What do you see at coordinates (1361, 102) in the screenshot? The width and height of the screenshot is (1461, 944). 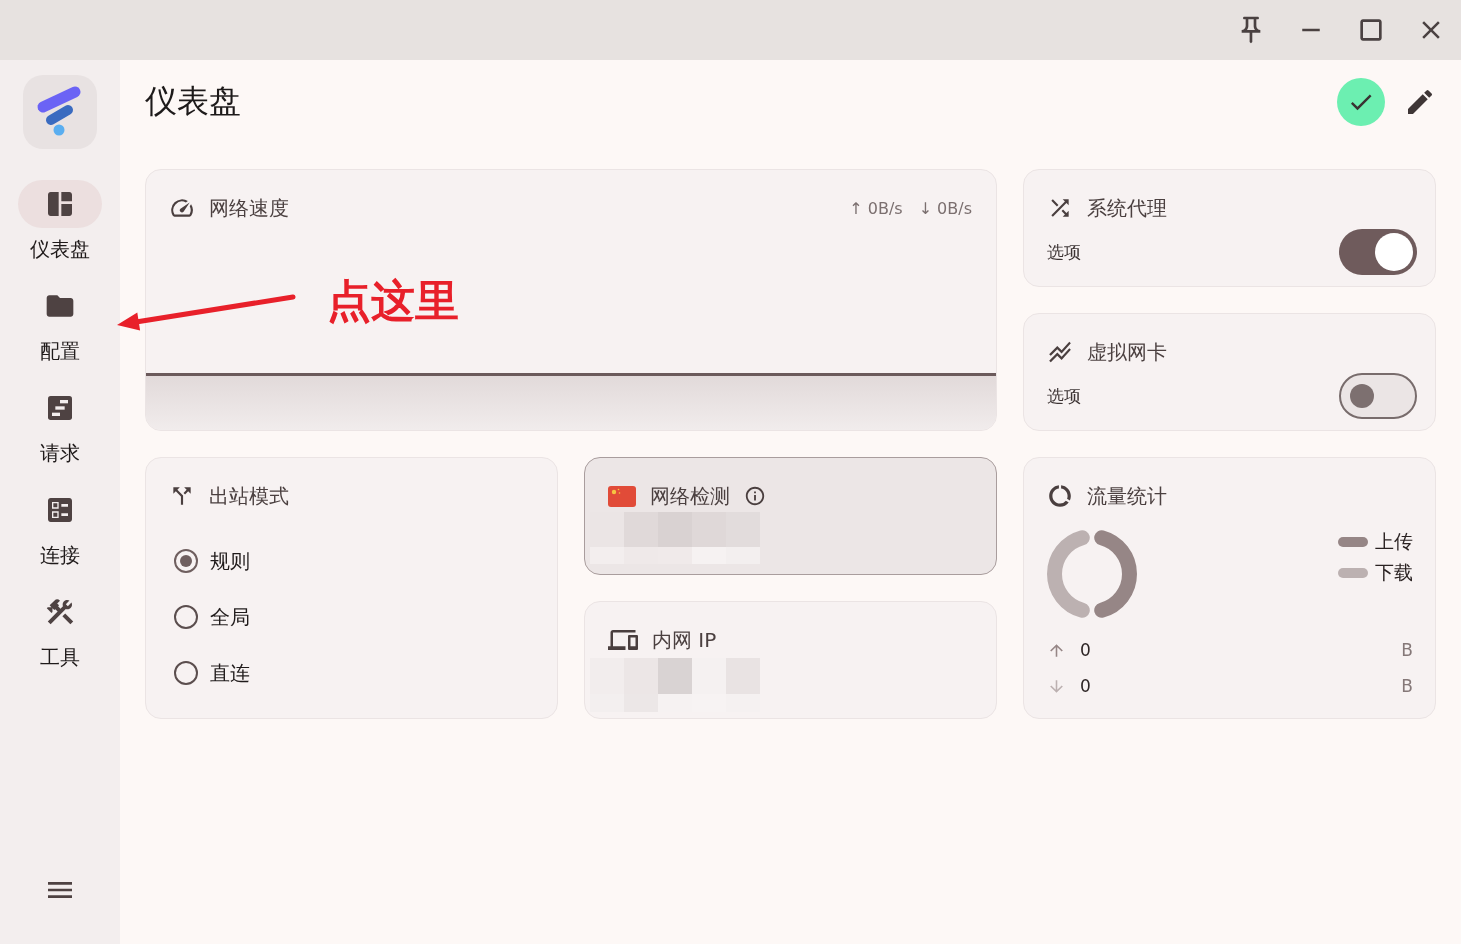 I see `status-button` at bounding box center [1361, 102].